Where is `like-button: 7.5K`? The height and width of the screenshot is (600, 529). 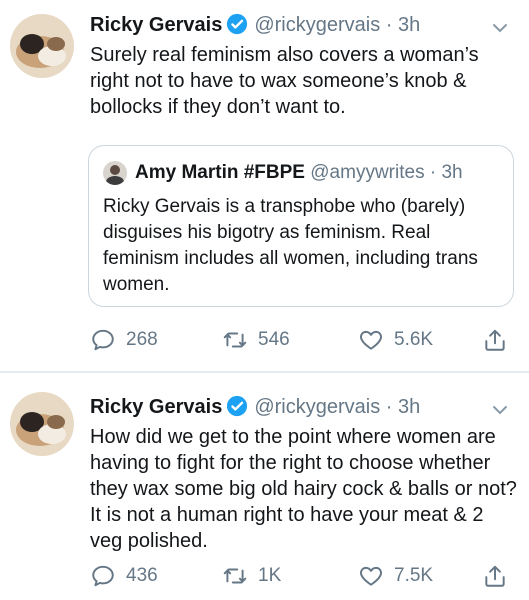 like-button: 7.5K is located at coordinates (395, 576).